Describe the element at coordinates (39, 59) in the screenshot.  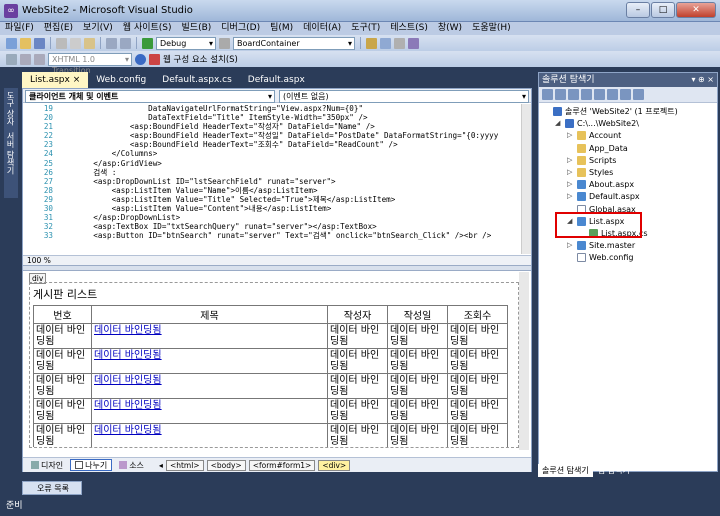
I see `indent-icon` at that location.